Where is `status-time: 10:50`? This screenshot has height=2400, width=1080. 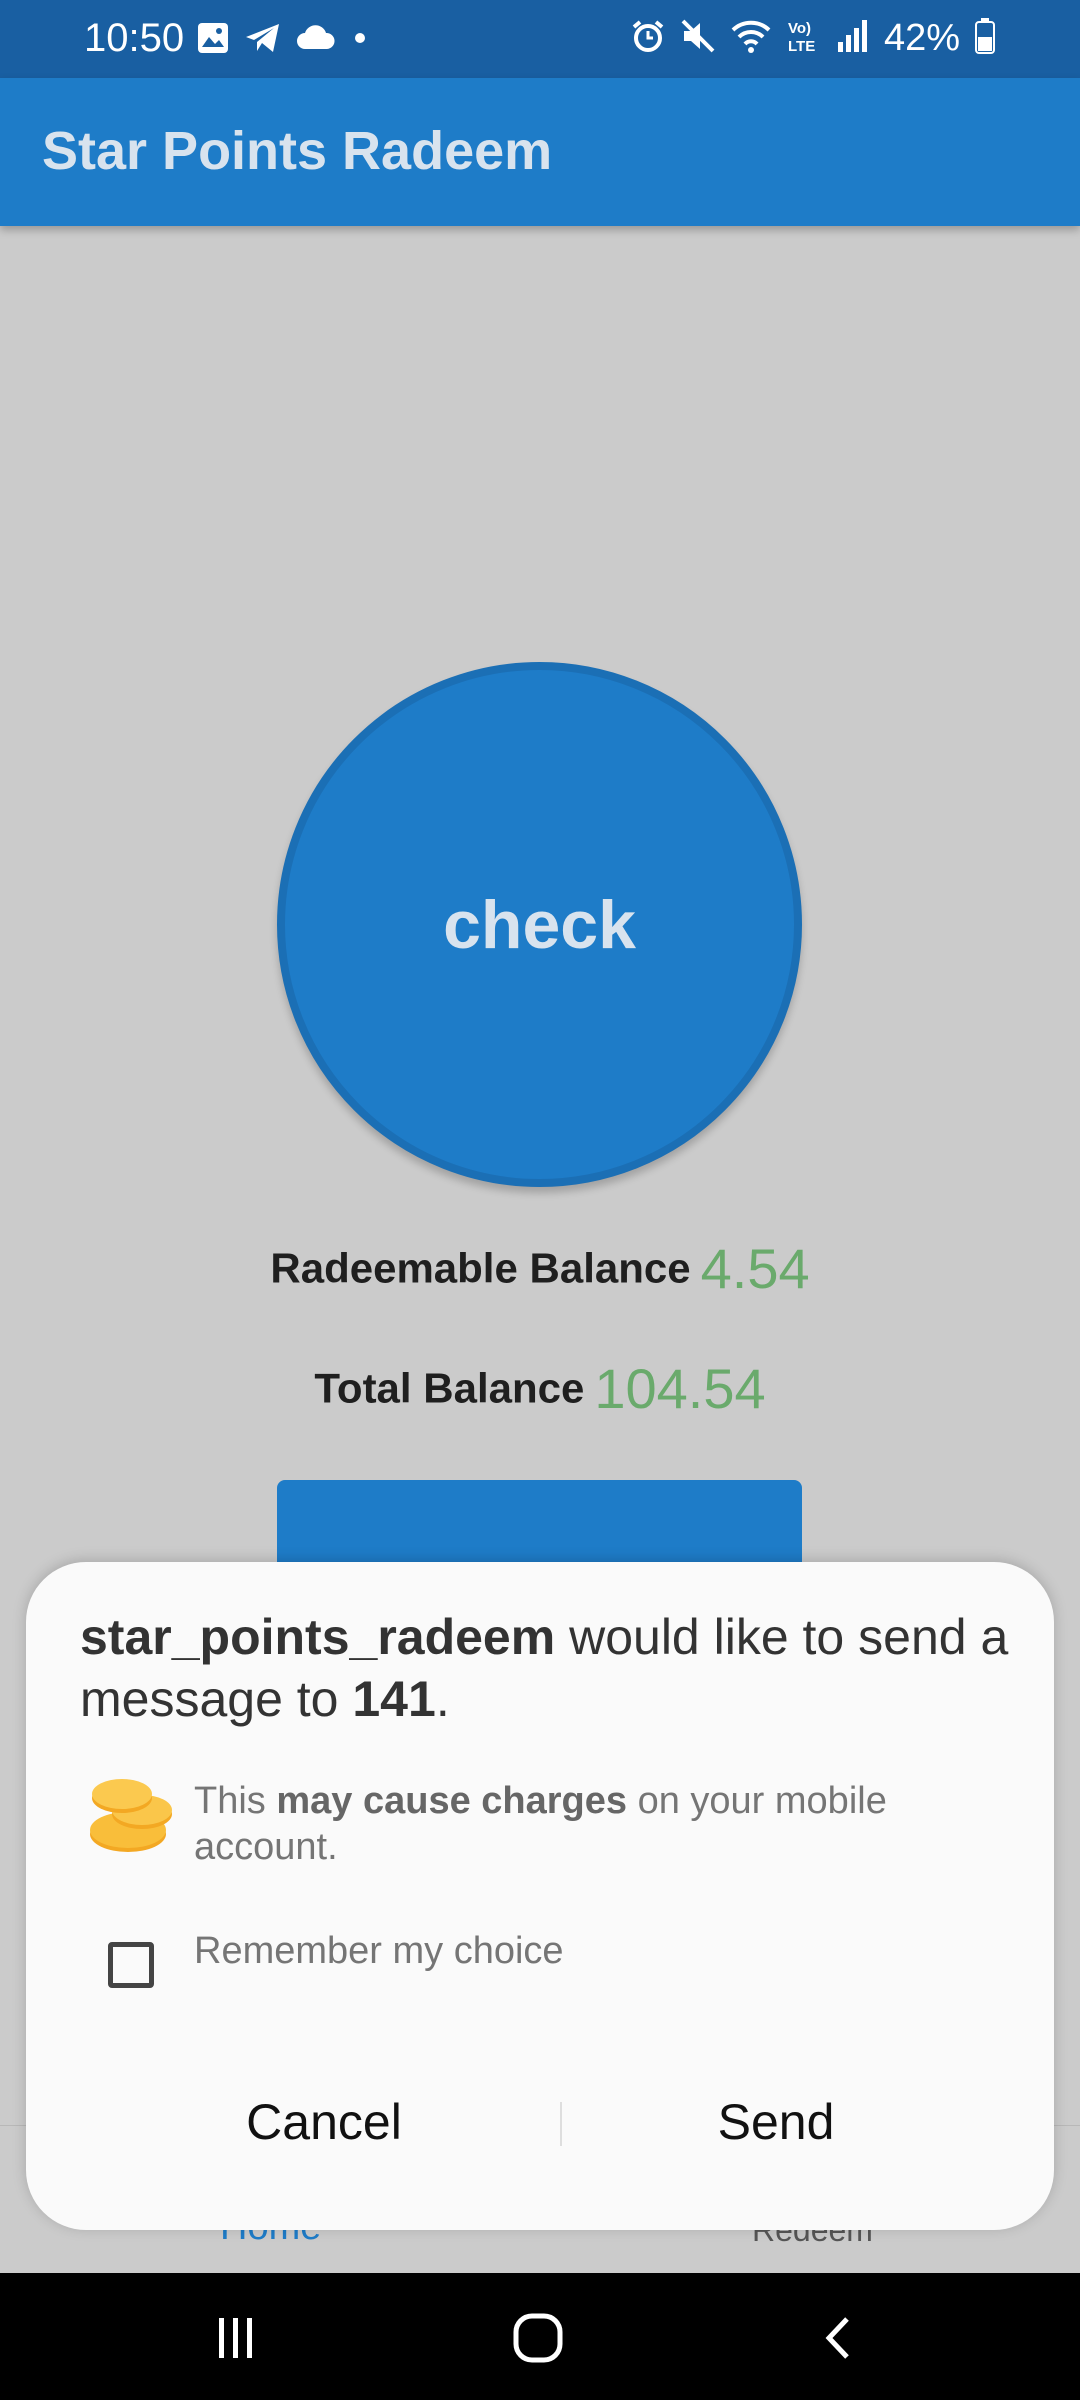 status-time: 10:50 is located at coordinates (134, 38).